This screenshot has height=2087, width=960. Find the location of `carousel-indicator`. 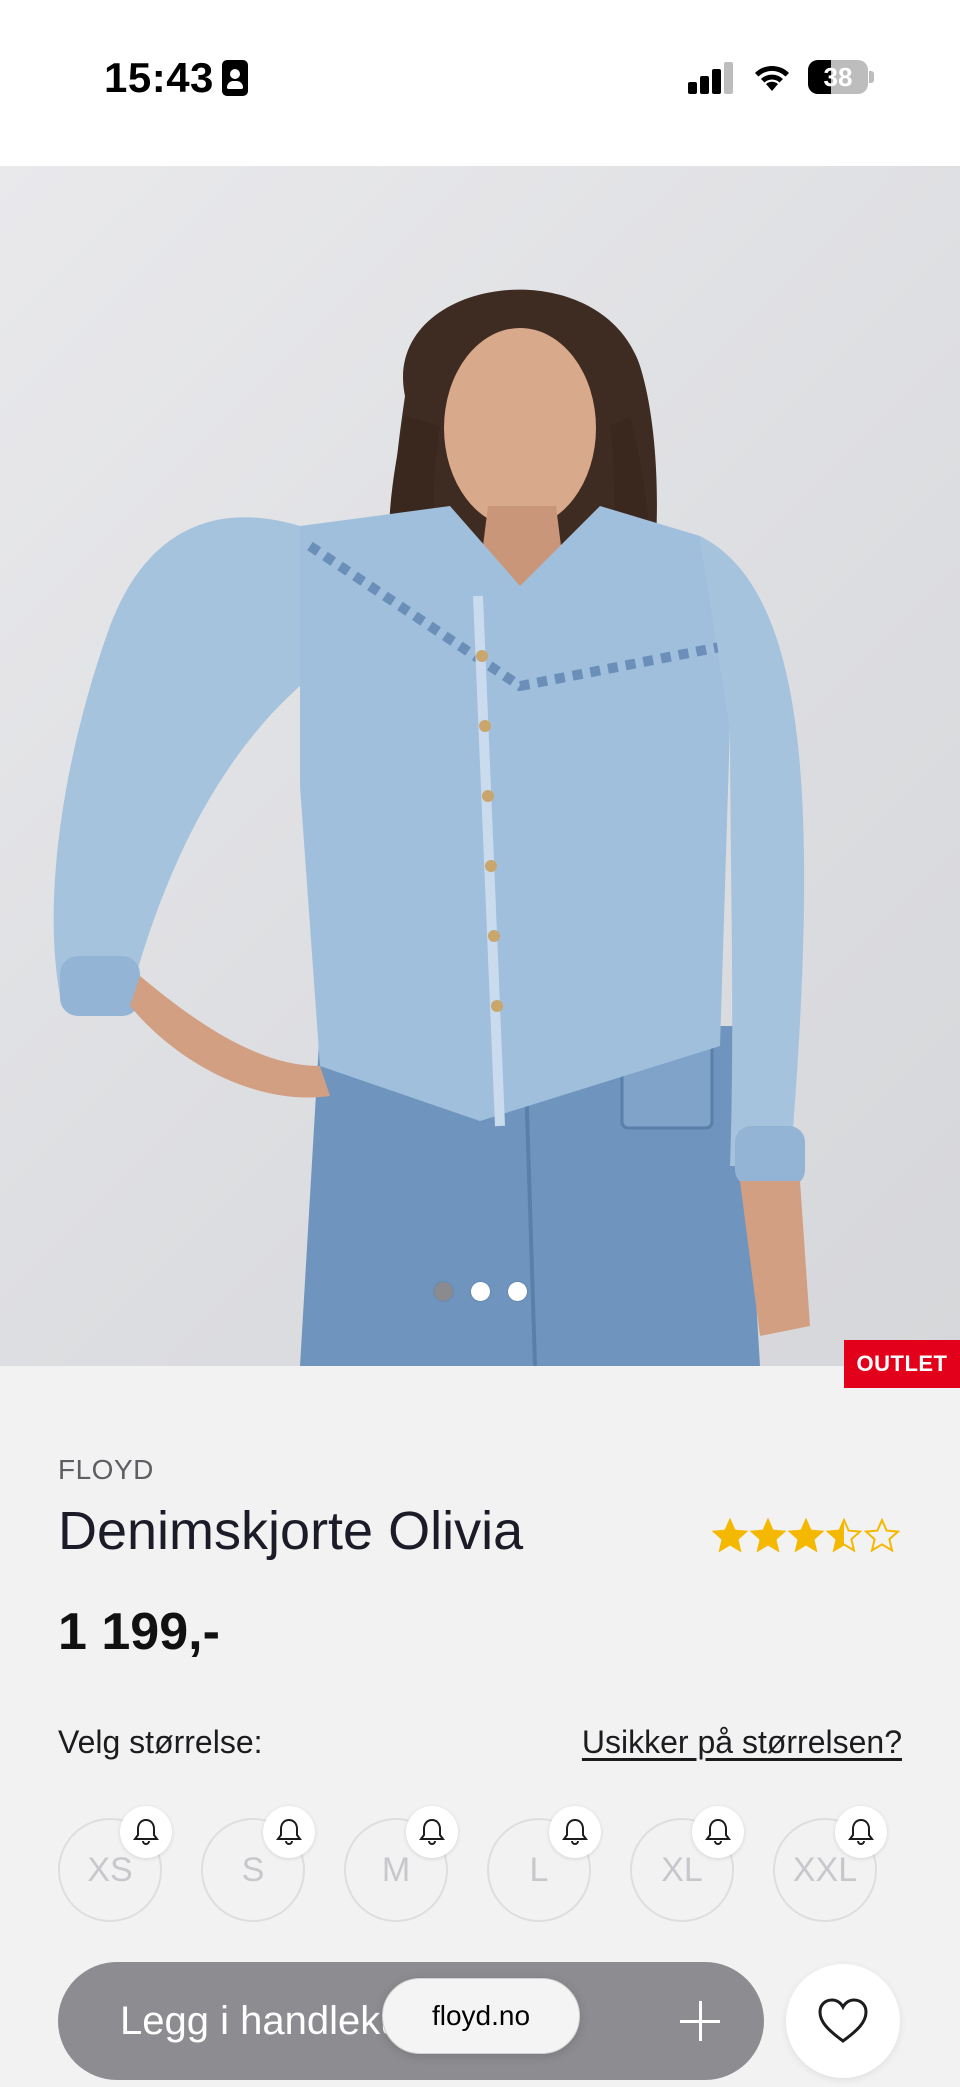

carousel-indicator is located at coordinates (480, 1294).